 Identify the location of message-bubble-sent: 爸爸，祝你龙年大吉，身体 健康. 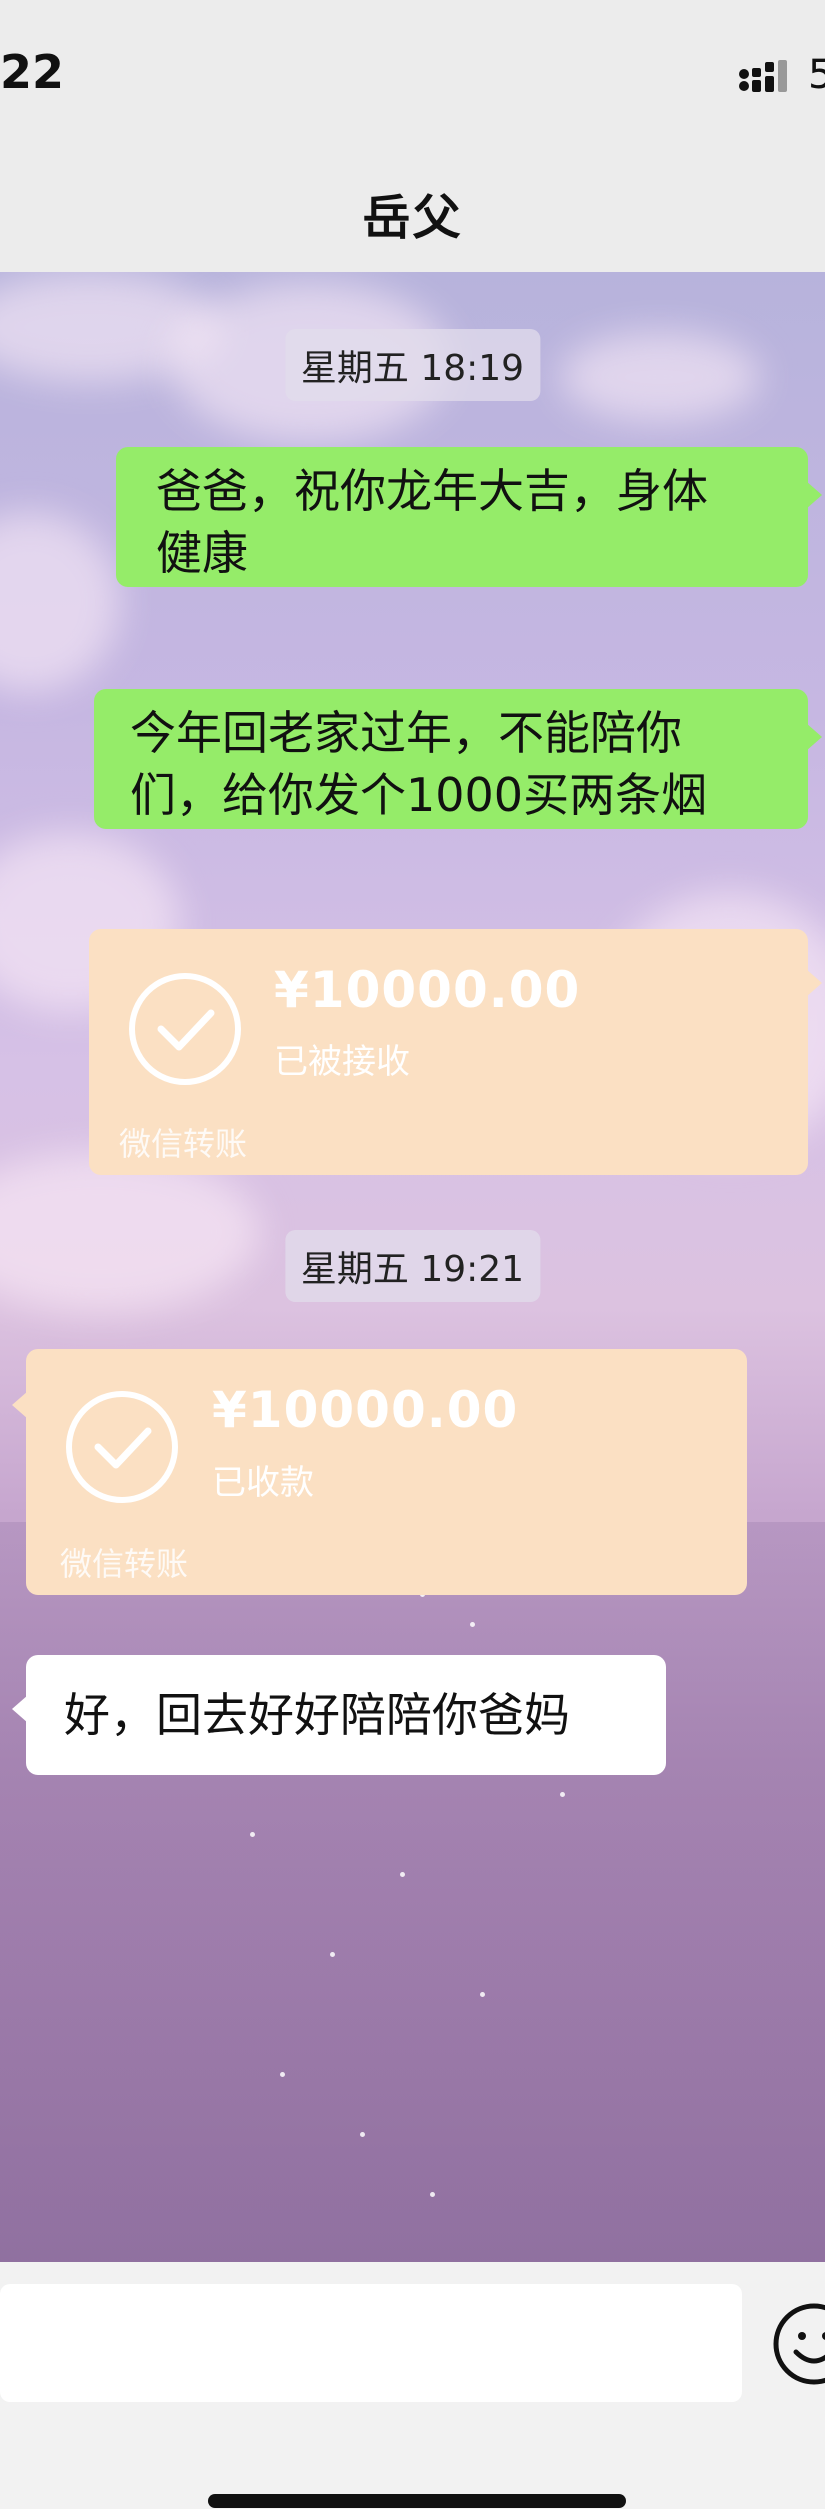
(469, 517).